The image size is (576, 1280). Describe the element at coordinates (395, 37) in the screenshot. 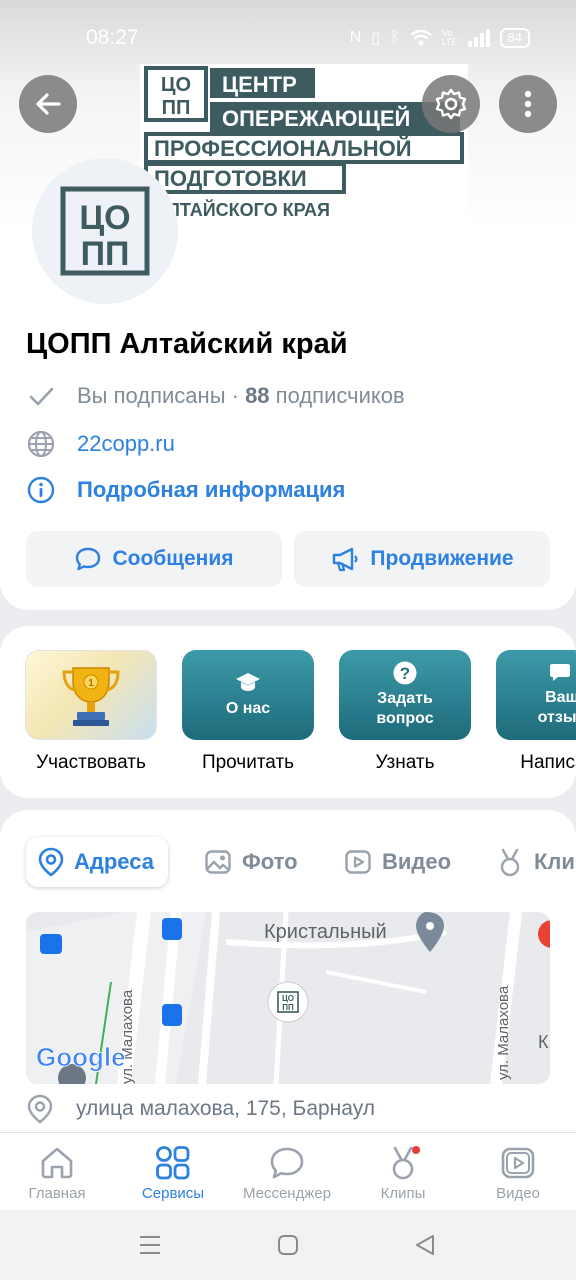

I see `bluetooth-icon: ᛒ` at that location.